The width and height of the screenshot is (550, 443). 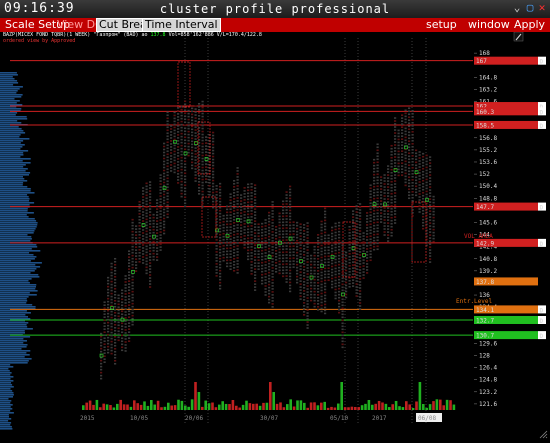 What do you see at coordinates (489, 25) in the screenshot?
I see `menu-window: window` at bounding box center [489, 25].